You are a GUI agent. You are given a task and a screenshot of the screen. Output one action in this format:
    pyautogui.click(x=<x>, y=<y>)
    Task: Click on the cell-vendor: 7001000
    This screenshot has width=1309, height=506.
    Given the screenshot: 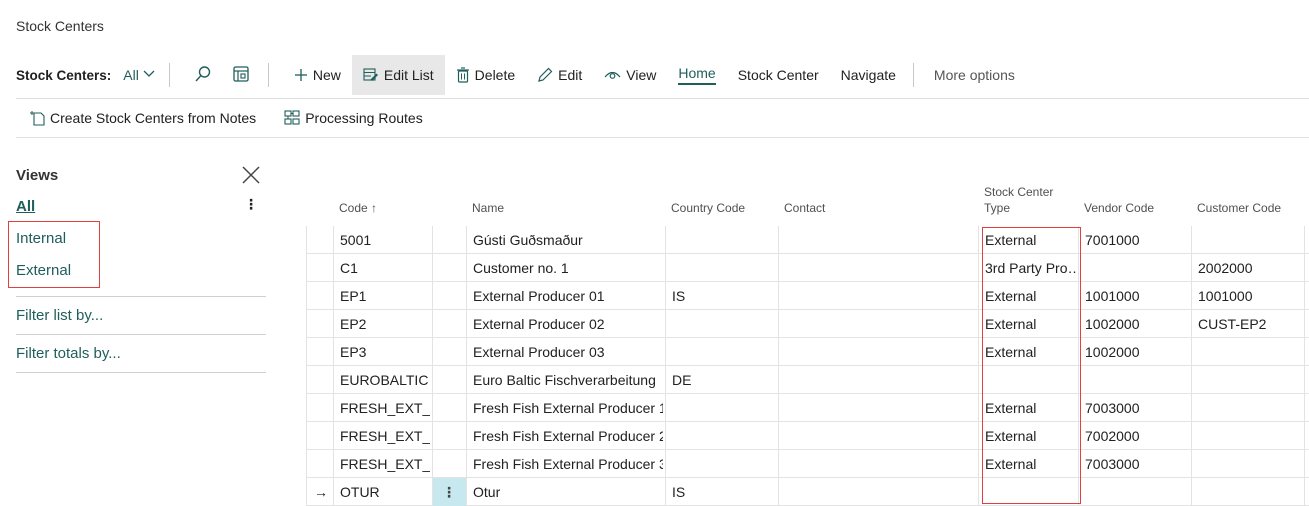 What is the action you would take?
    pyautogui.click(x=1137, y=240)
    